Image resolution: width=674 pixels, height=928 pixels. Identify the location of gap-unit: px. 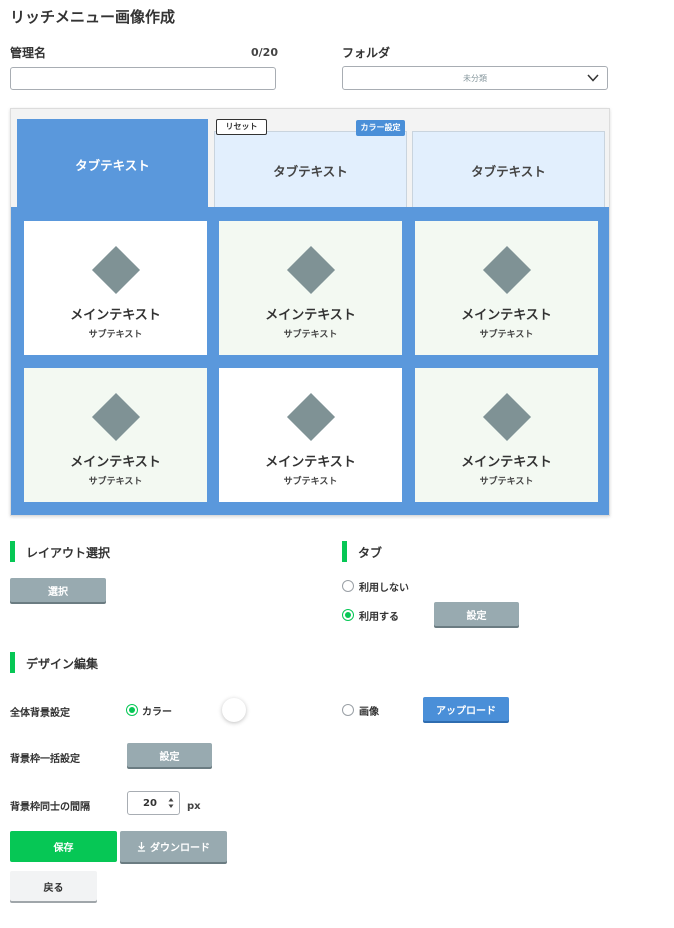
(194, 806).